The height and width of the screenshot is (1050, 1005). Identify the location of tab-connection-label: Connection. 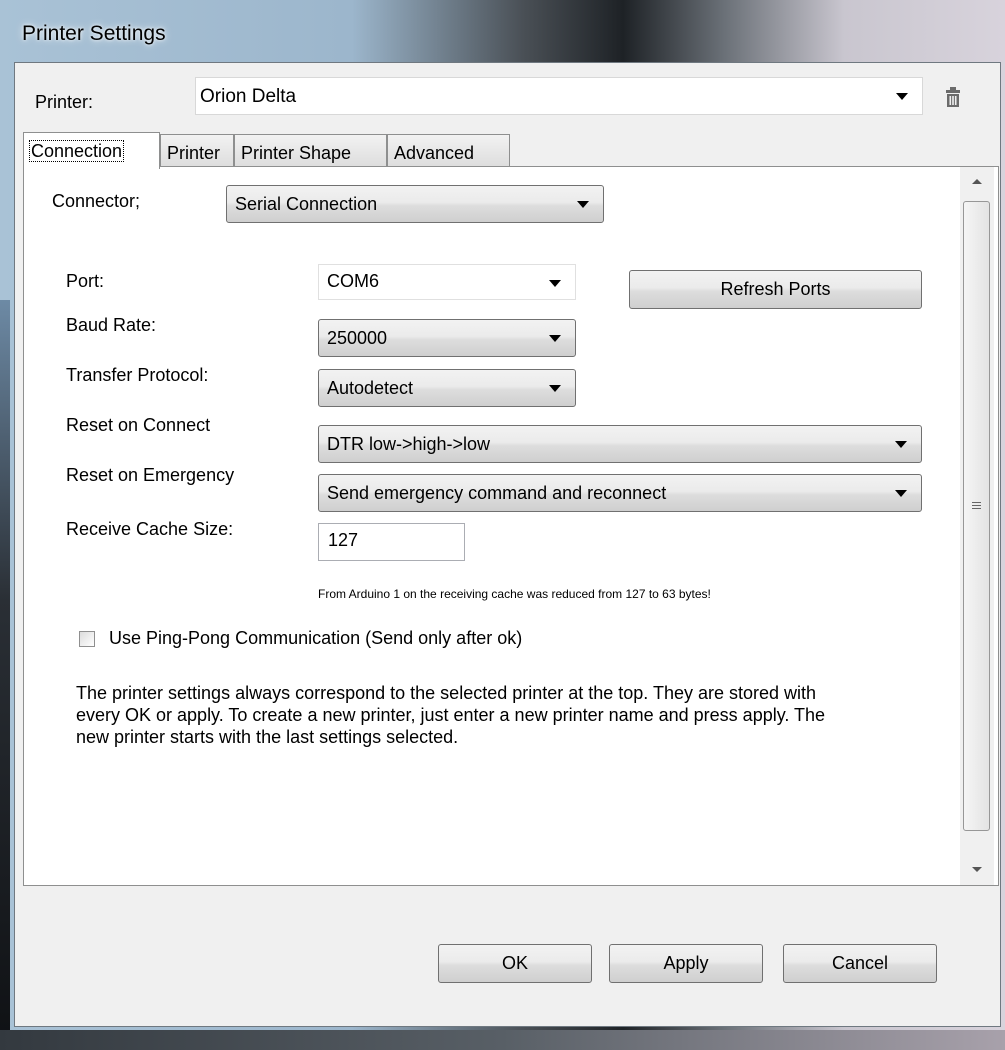
(76, 151).